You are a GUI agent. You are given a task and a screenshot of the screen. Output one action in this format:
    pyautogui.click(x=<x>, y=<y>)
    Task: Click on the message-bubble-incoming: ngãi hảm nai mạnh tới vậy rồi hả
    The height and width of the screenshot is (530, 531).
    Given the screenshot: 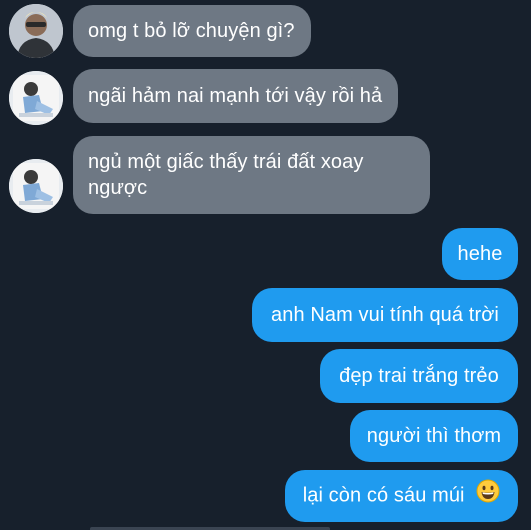 What is the action you would take?
    pyautogui.click(x=236, y=96)
    